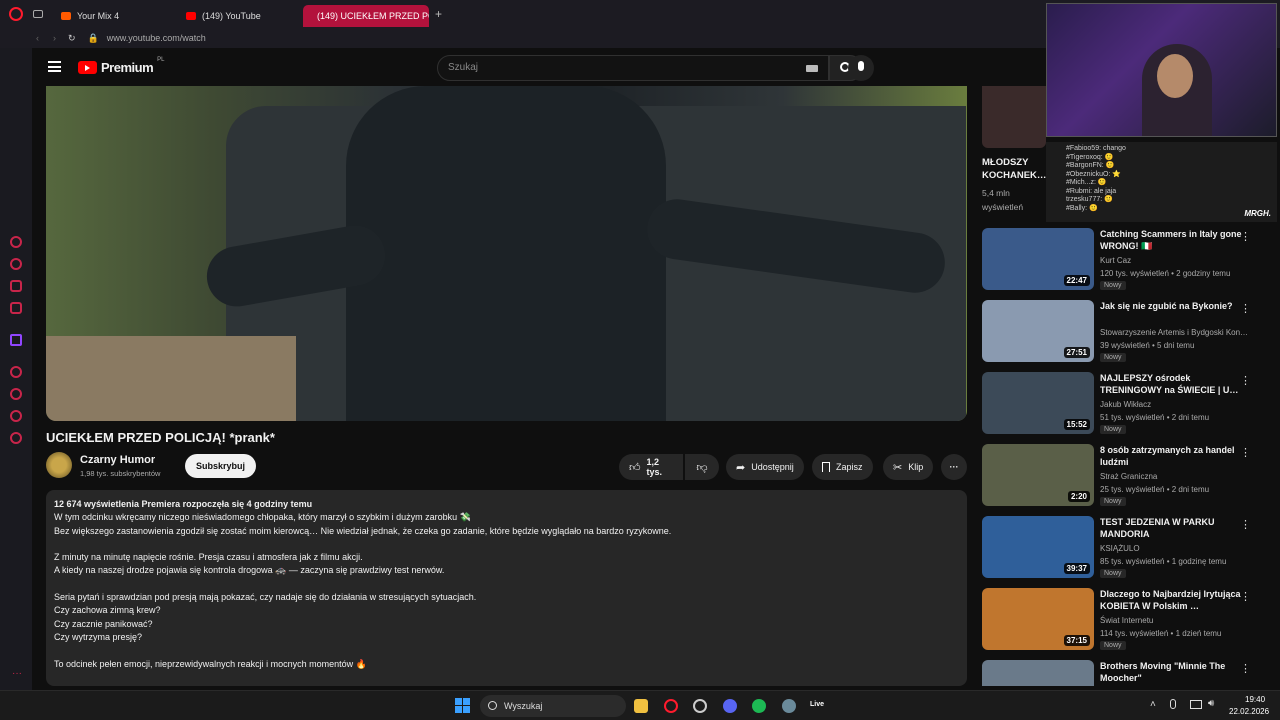  Describe the element at coordinates (16, 394) in the screenshot. I see `history-icon` at that location.